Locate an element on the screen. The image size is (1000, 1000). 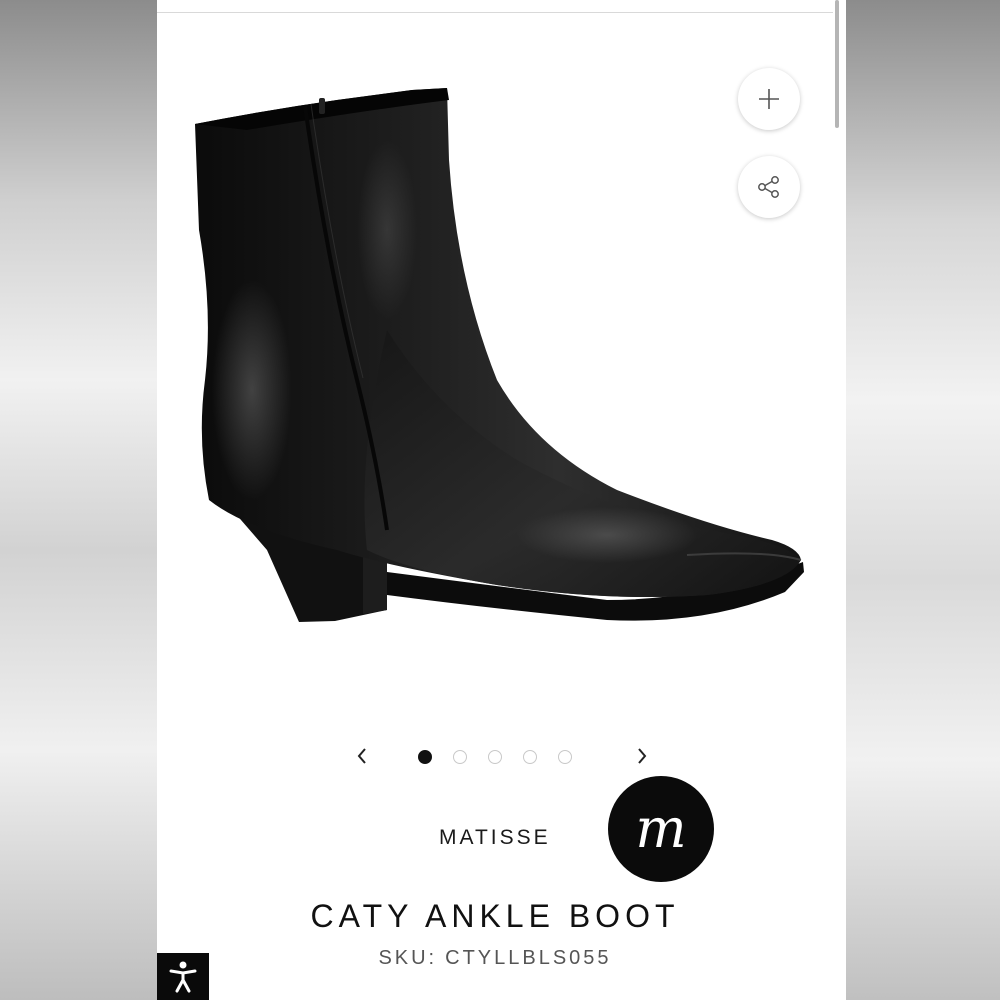
brand-logo-letter: m is located at coordinates (661, 828).